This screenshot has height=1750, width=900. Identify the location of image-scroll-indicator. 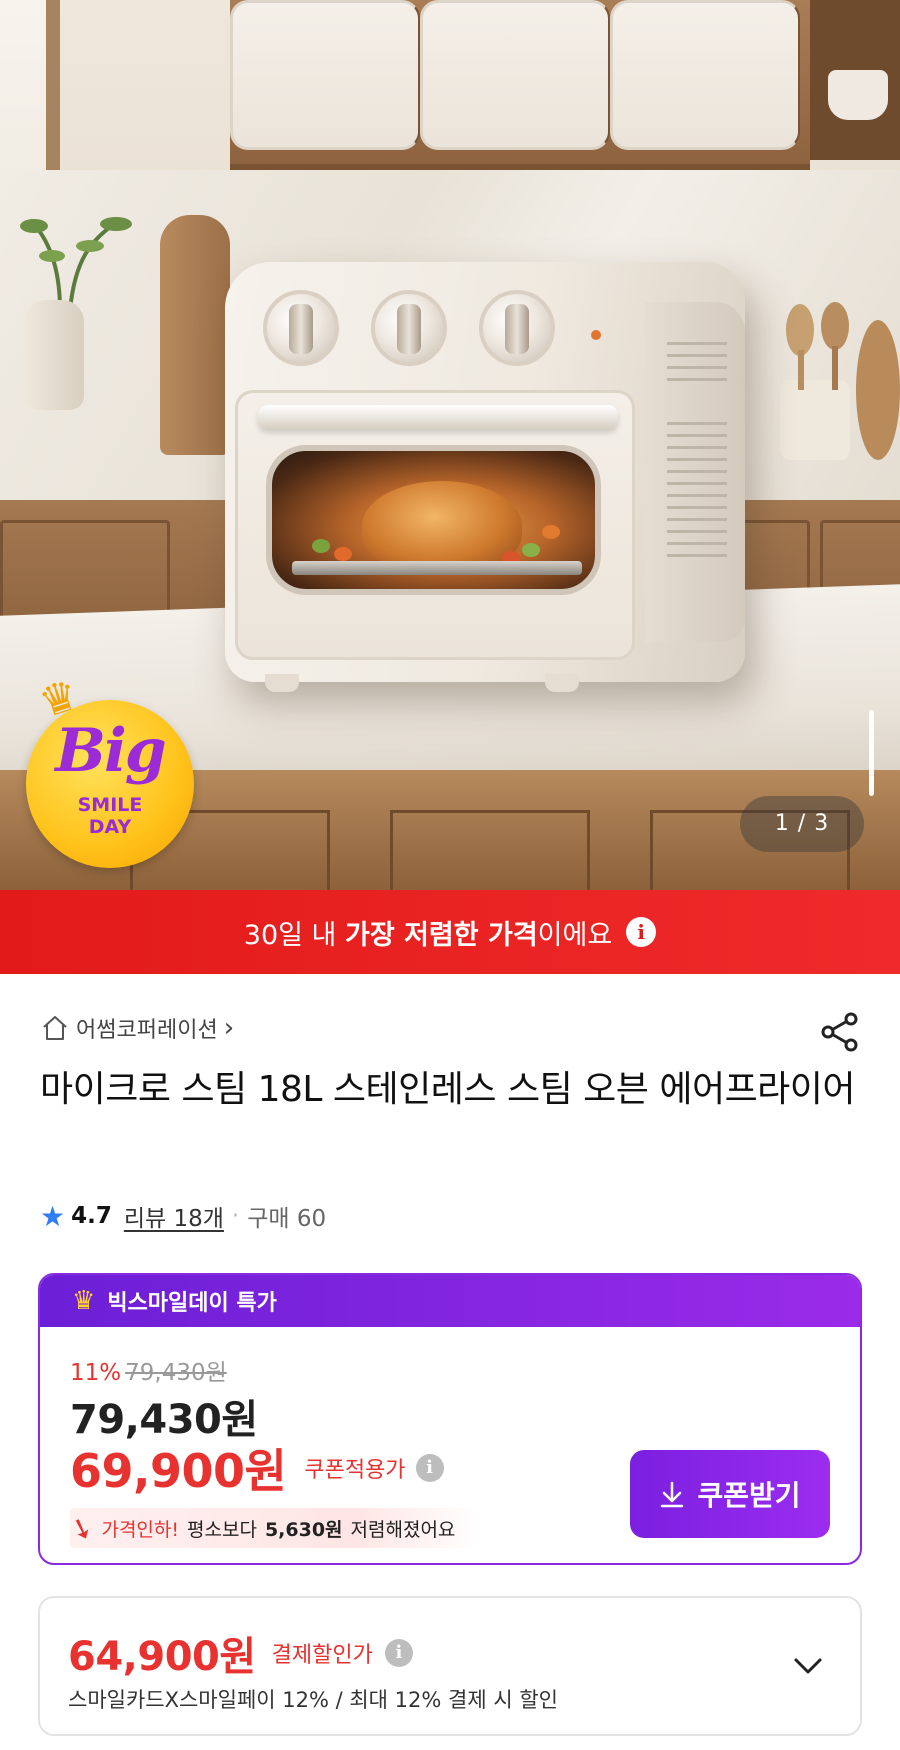
(871, 753).